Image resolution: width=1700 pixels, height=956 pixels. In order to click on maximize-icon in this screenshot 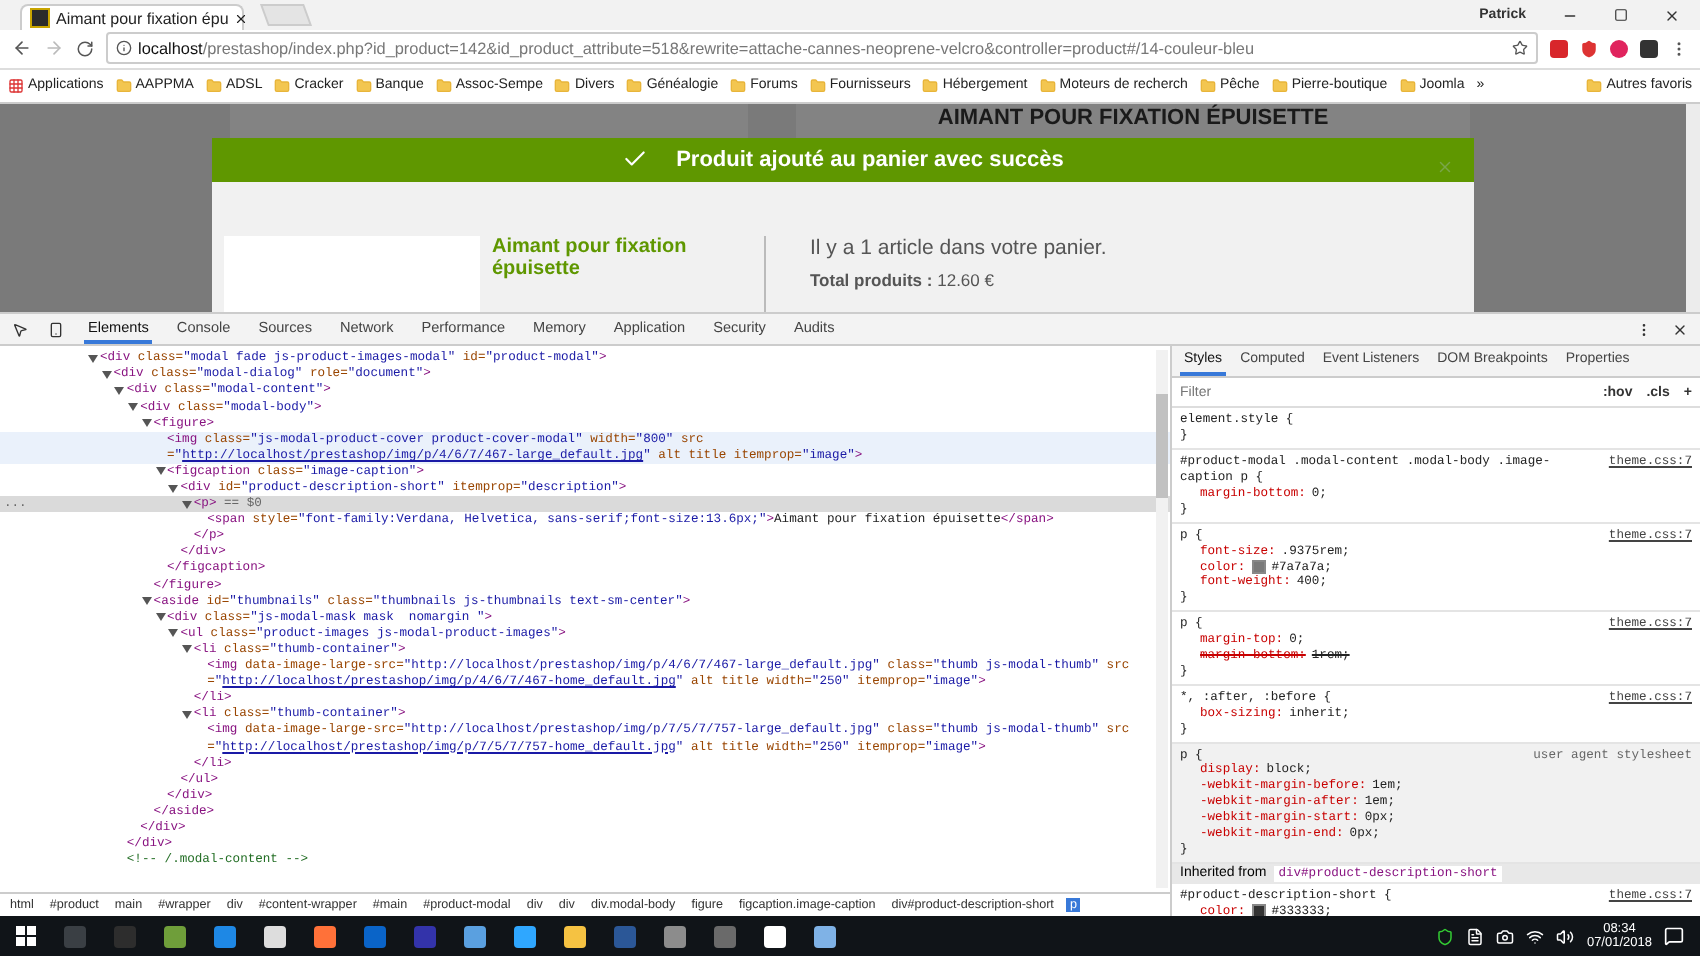, I will do `click(1621, 15)`.